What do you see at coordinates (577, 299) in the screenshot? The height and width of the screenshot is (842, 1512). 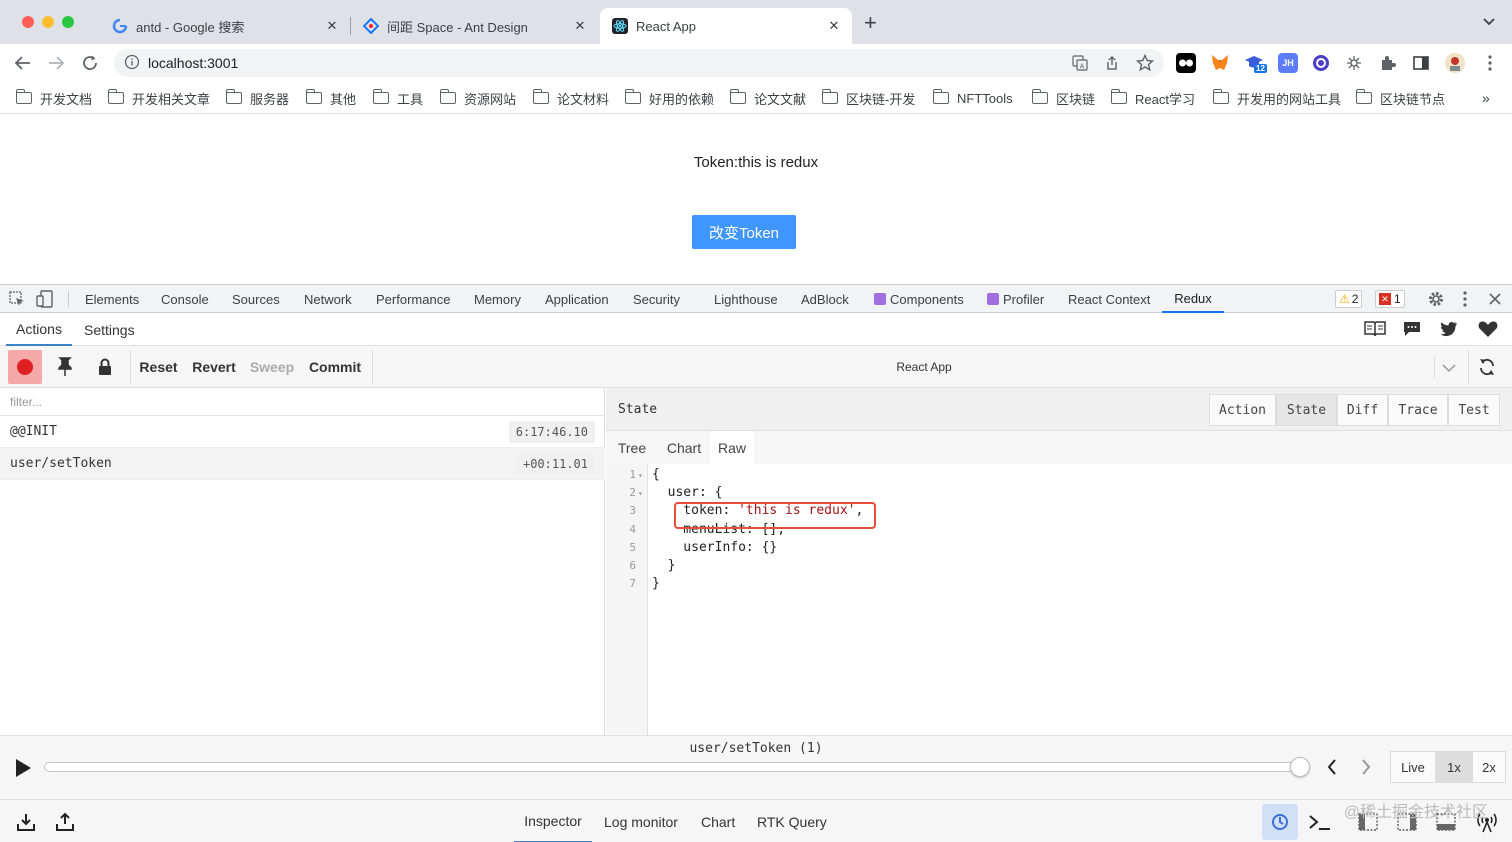 I see `devtools-tab-application: Application` at bounding box center [577, 299].